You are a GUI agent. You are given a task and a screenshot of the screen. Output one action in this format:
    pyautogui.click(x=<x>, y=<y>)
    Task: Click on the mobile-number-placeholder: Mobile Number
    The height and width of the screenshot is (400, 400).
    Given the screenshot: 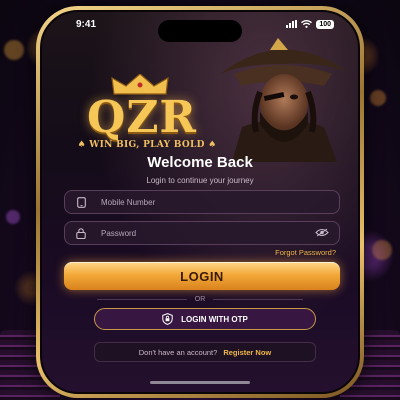 What is the action you would take?
    pyautogui.click(x=128, y=202)
    